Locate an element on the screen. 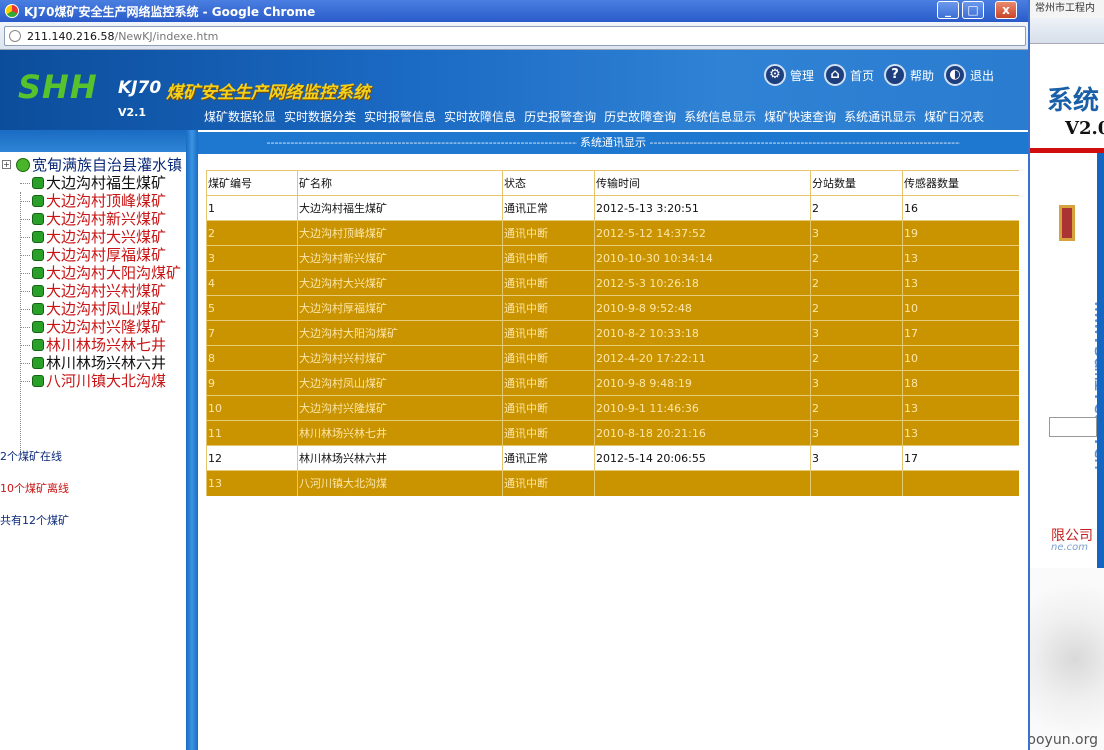 This screenshot has width=1104, height=750. exit-link: ◐ 退出 is located at coordinates (969, 75).